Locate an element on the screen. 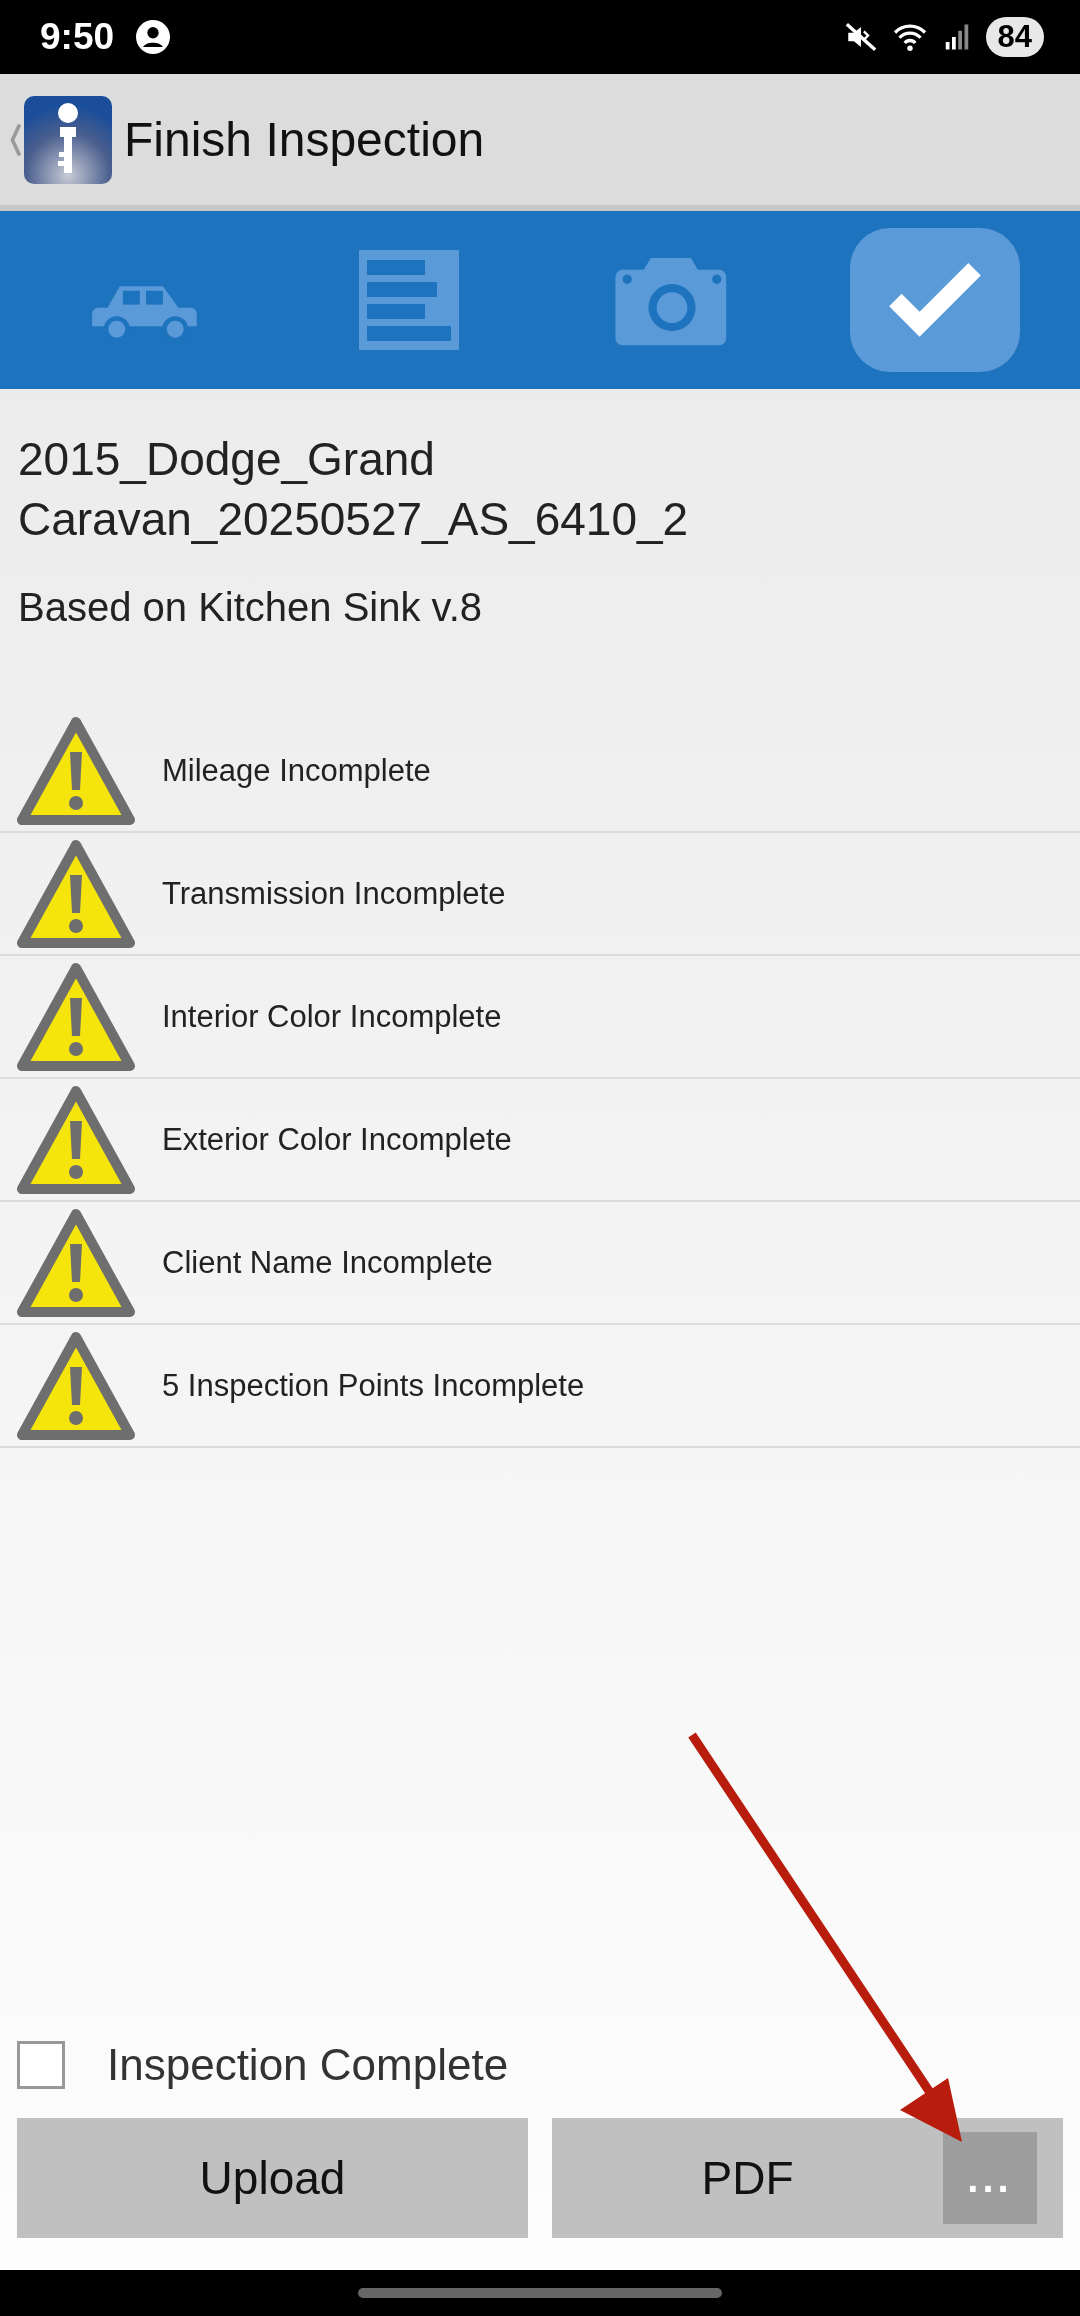 The image size is (1080, 2316). warning-text: Exterior Color Incomplete is located at coordinates (337, 1139).